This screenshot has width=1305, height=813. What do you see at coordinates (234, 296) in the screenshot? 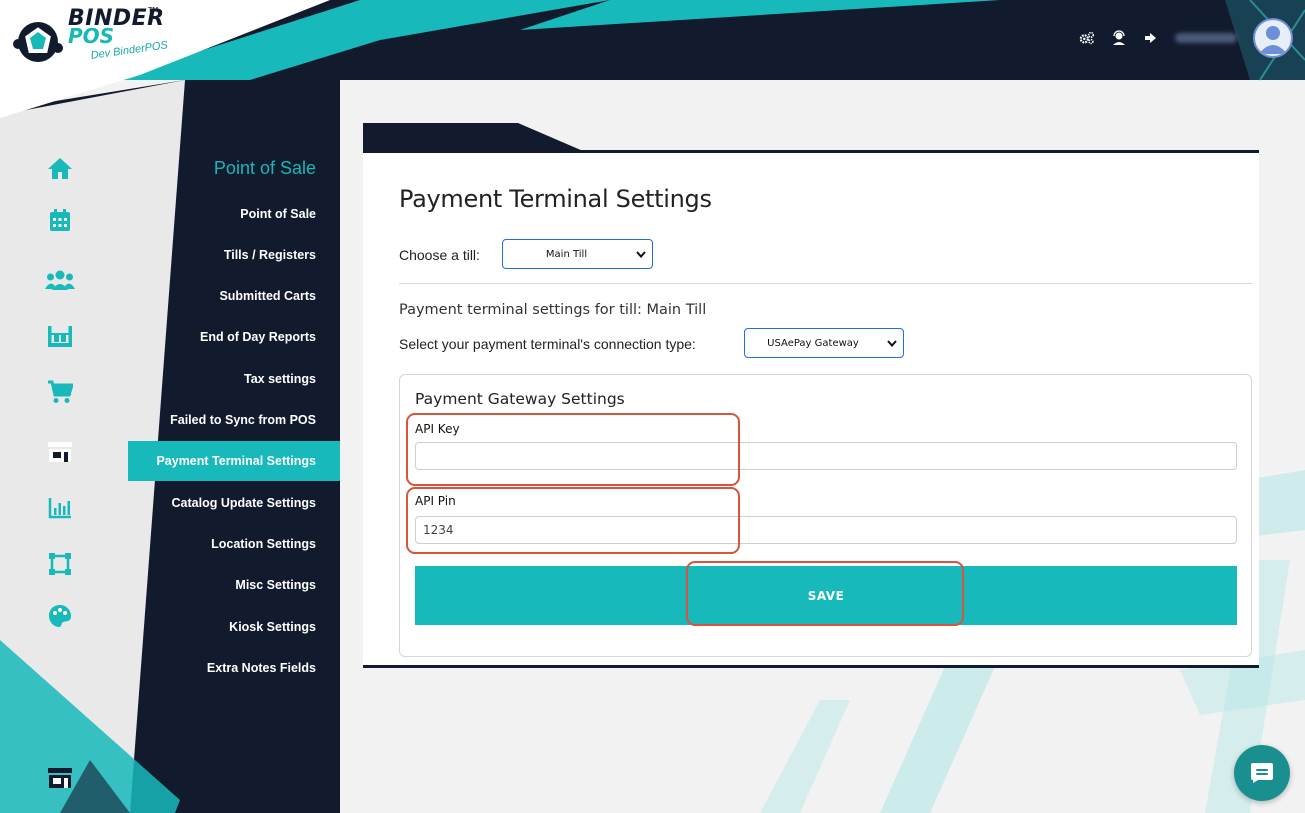
I see `submenu-item-submitted-carts: Submitted Carts` at bounding box center [234, 296].